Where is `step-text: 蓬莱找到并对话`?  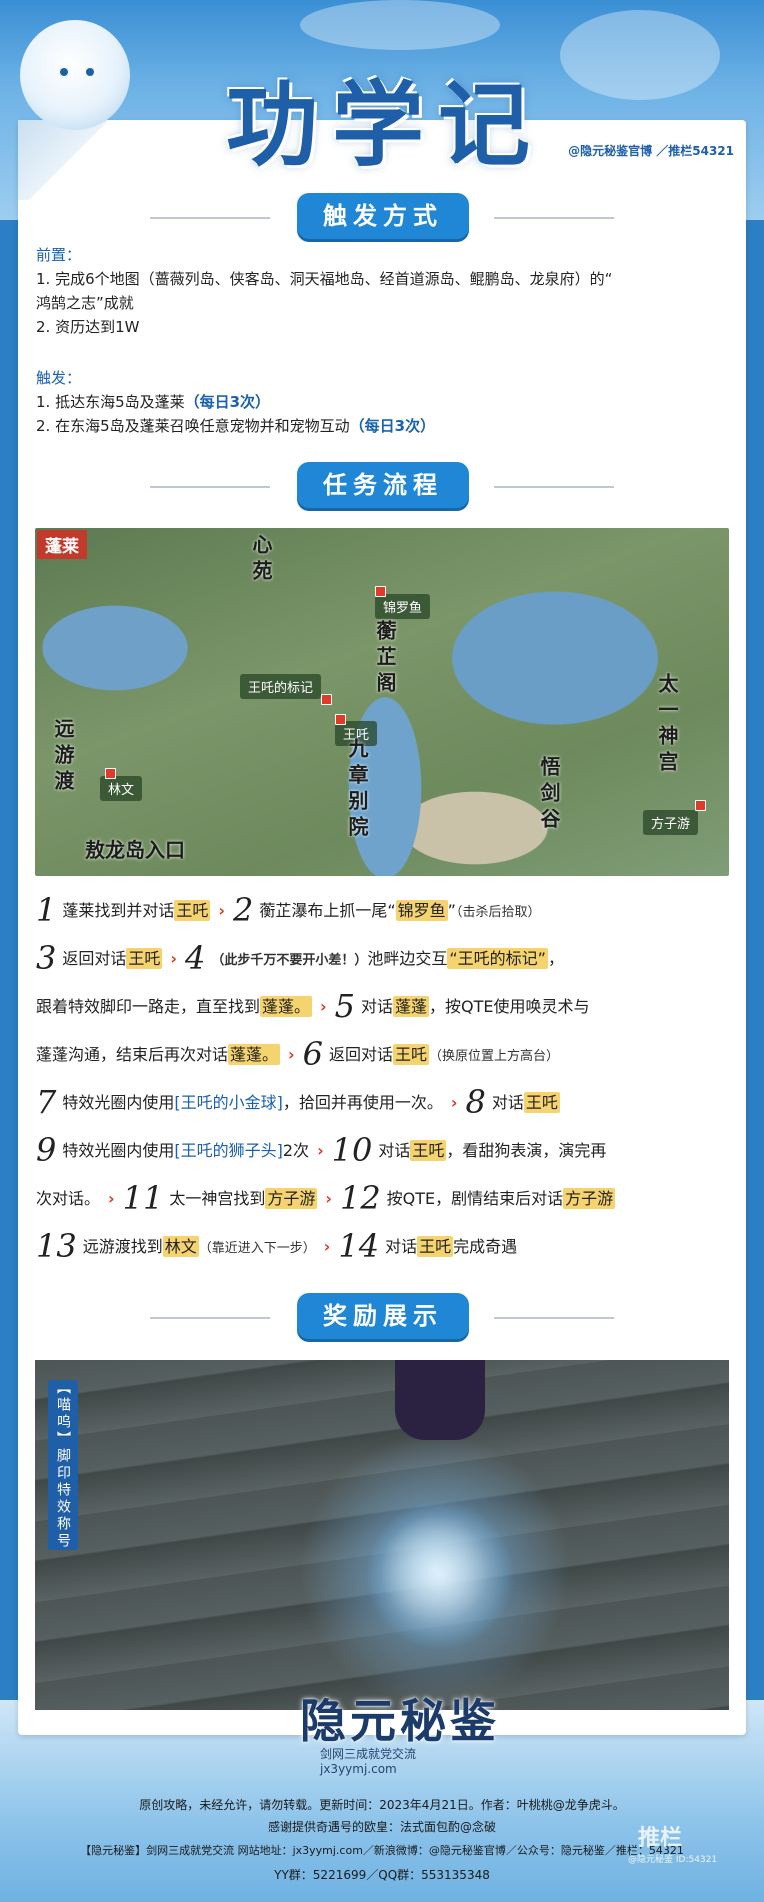 step-text: 蓬莱找到并对话 is located at coordinates (118, 910).